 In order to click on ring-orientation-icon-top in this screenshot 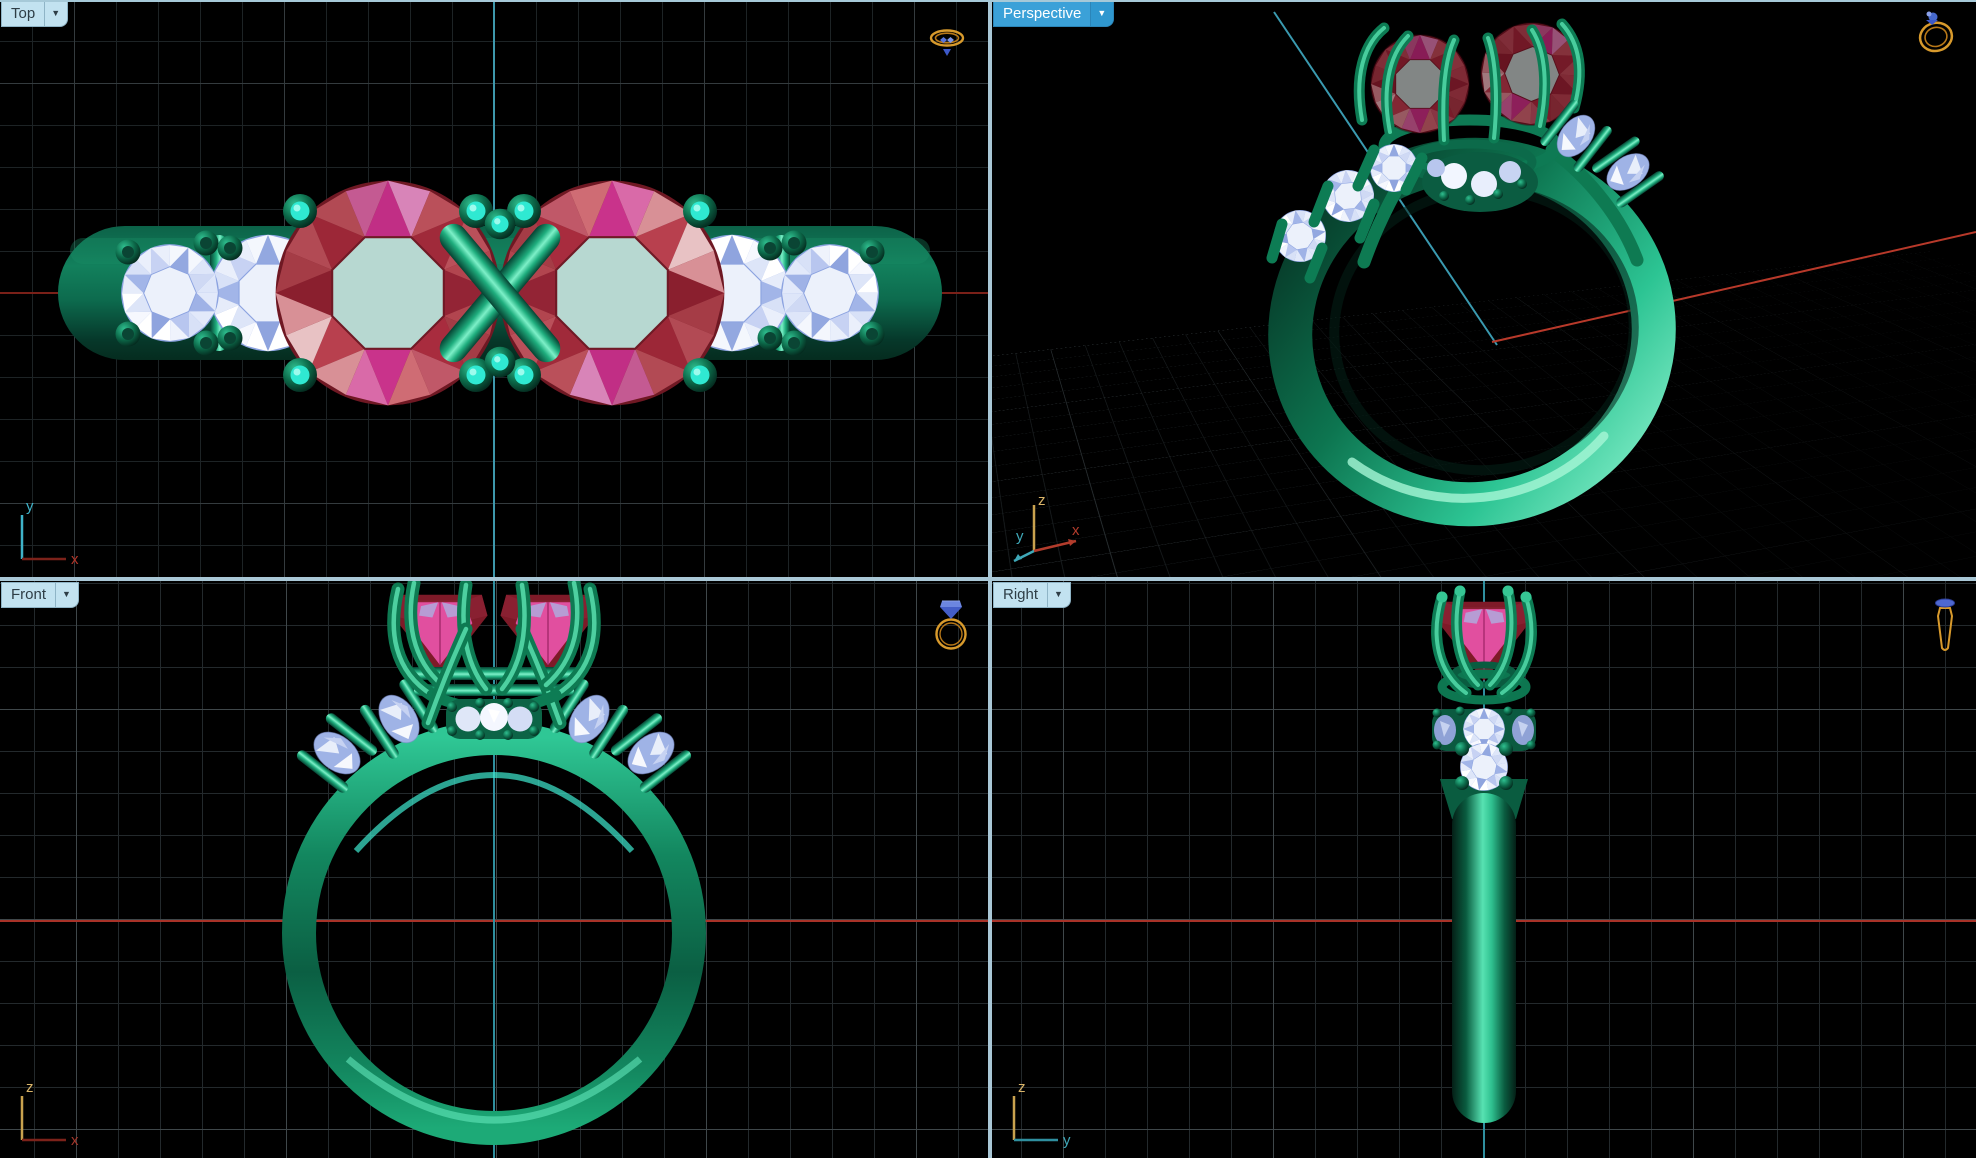, I will do `click(947, 42)`.